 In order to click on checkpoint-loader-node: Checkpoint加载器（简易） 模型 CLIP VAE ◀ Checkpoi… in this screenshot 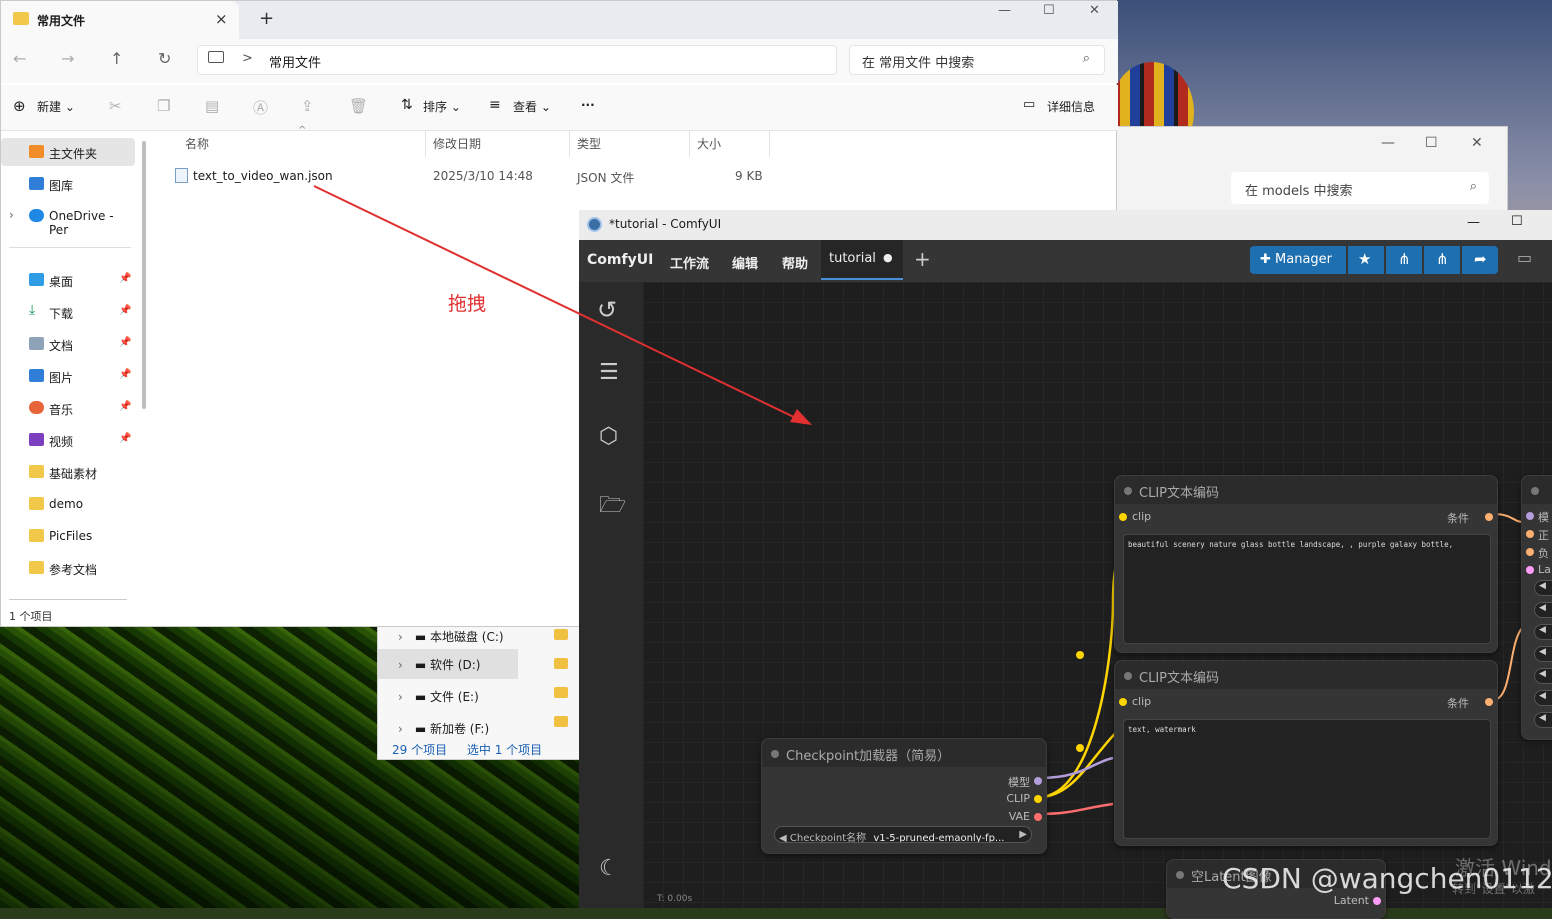, I will do `click(904, 796)`.